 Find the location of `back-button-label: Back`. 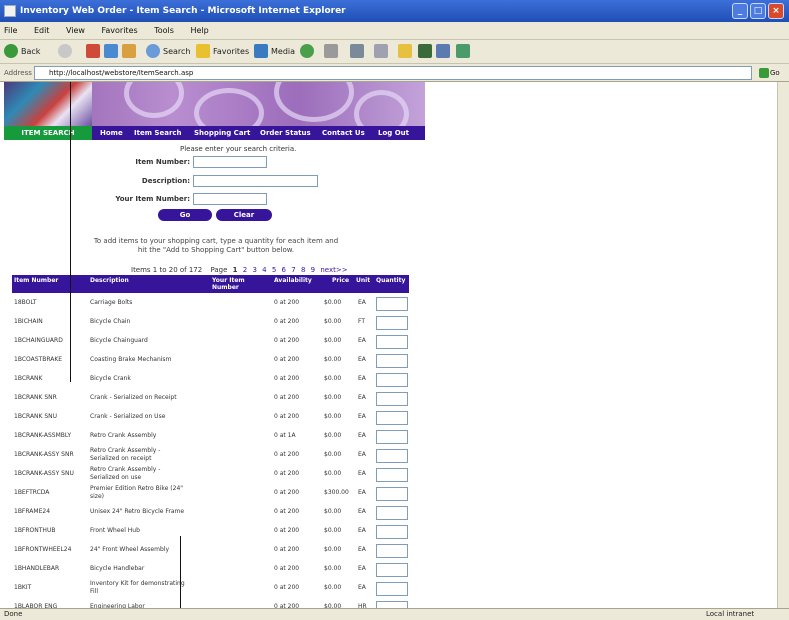

back-button-label: Back is located at coordinates (30, 52).